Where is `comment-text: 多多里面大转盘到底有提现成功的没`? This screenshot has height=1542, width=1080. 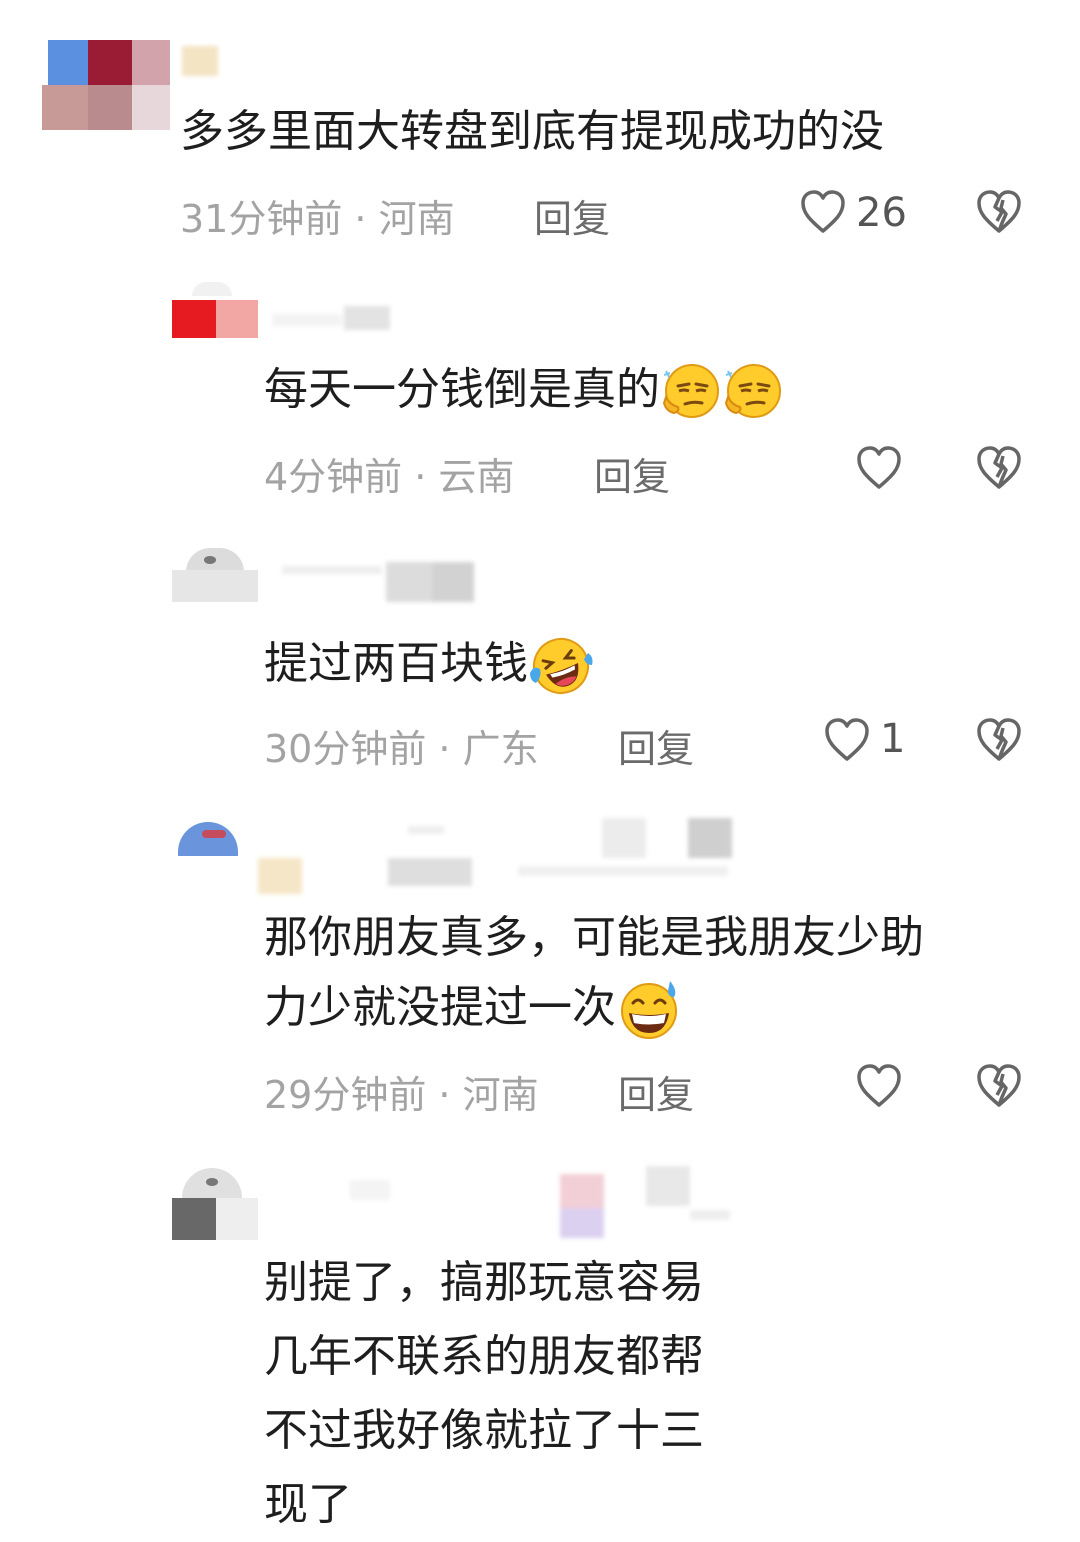
comment-text: 多多里面大转盘到底有提现成功的没 is located at coordinates (532, 131).